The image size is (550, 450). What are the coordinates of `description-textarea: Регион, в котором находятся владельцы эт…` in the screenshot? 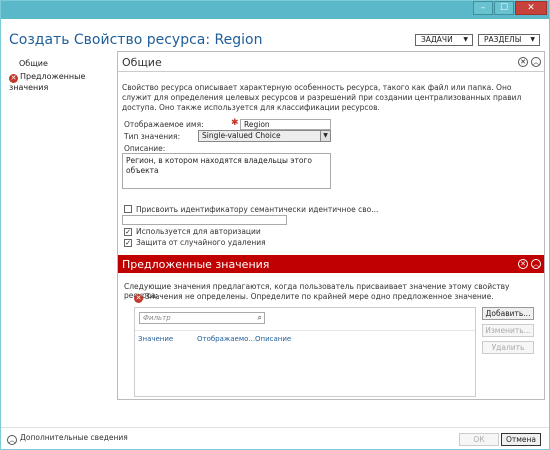 It's located at (226, 171).